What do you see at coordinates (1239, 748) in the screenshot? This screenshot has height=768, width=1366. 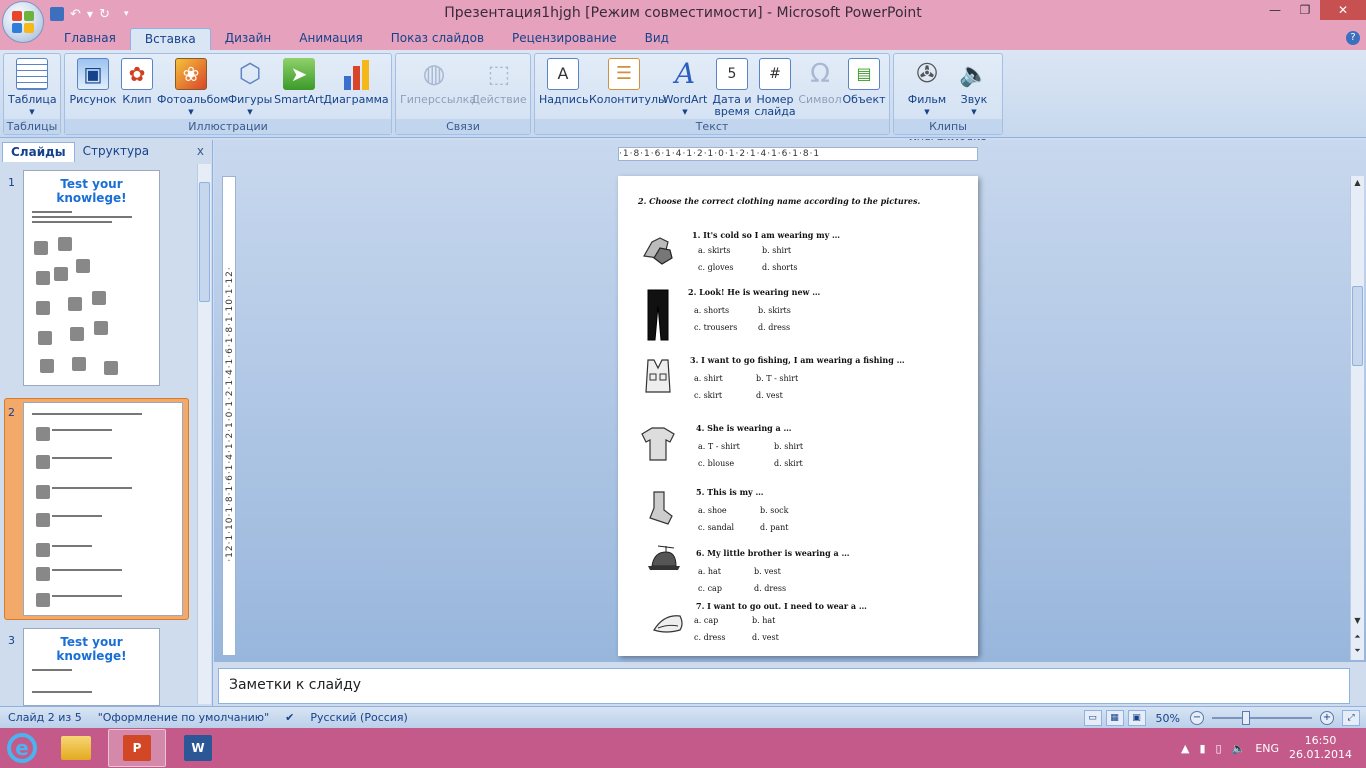 I see `volume-icon: 🔈` at bounding box center [1239, 748].